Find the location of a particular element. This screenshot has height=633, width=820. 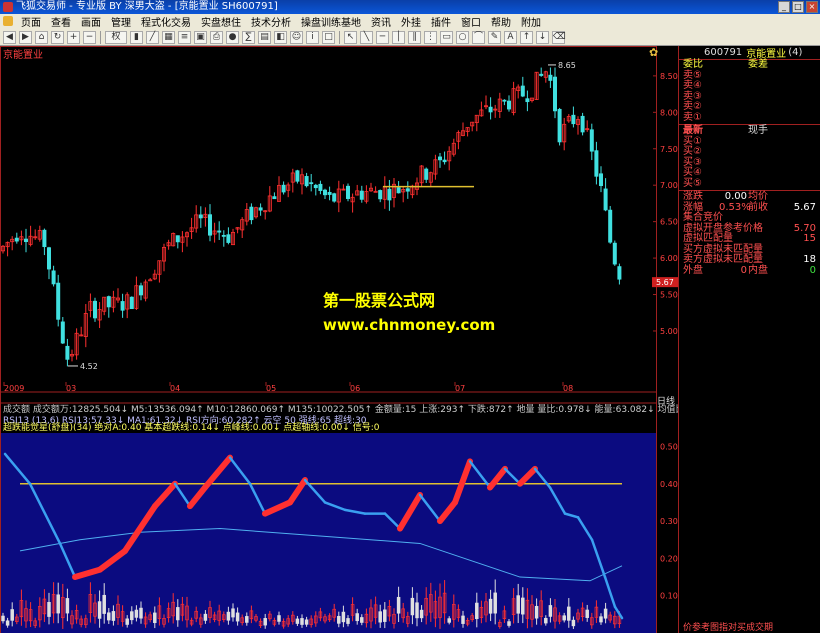

menu-news: 资讯 is located at coordinates (381, 21).